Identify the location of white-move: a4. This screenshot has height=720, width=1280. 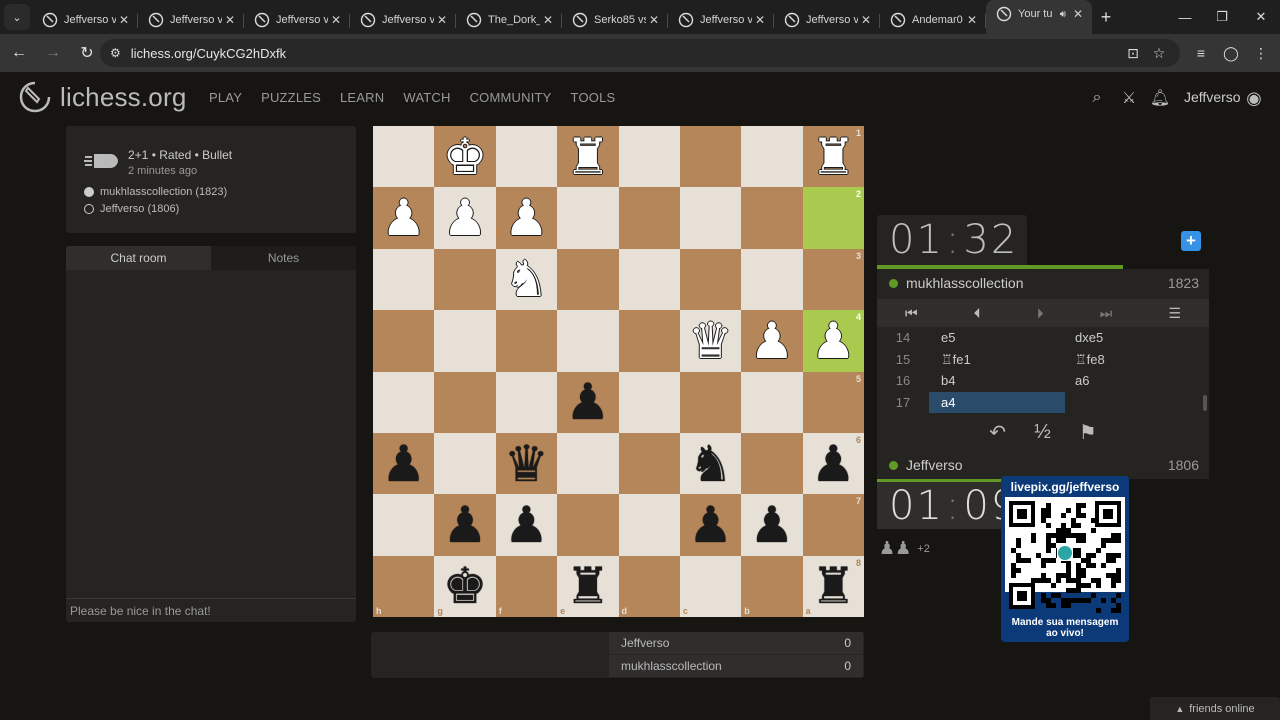
(997, 402).